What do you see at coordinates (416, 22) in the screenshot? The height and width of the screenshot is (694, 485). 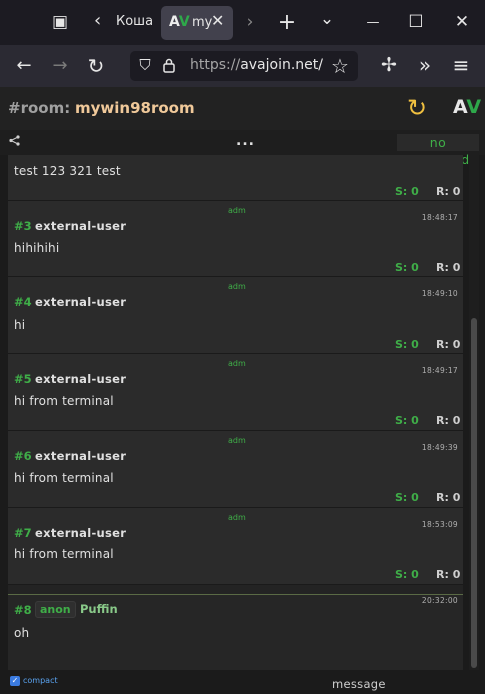 I see `maximize-icon: ☐` at bounding box center [416, 22].